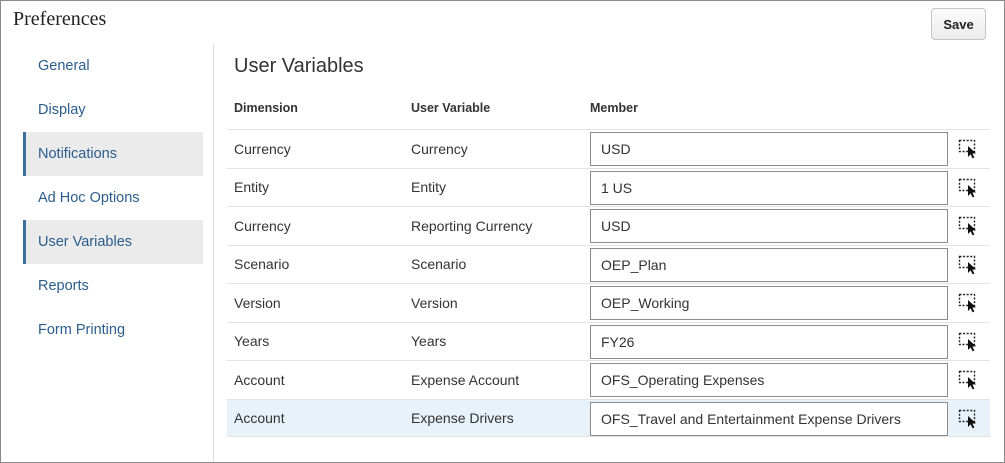  Describe the element at coordinates (113, 242) in the screenshot. I see `sidebar-item-user-variables: User Variables` at that location.